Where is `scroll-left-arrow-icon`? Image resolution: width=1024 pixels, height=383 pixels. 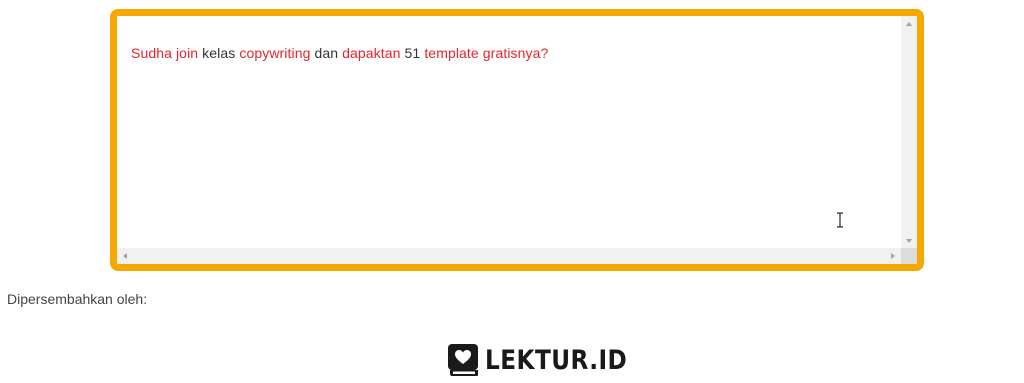 scroll-left-arrow-icon is located at coordinates (125, 256).